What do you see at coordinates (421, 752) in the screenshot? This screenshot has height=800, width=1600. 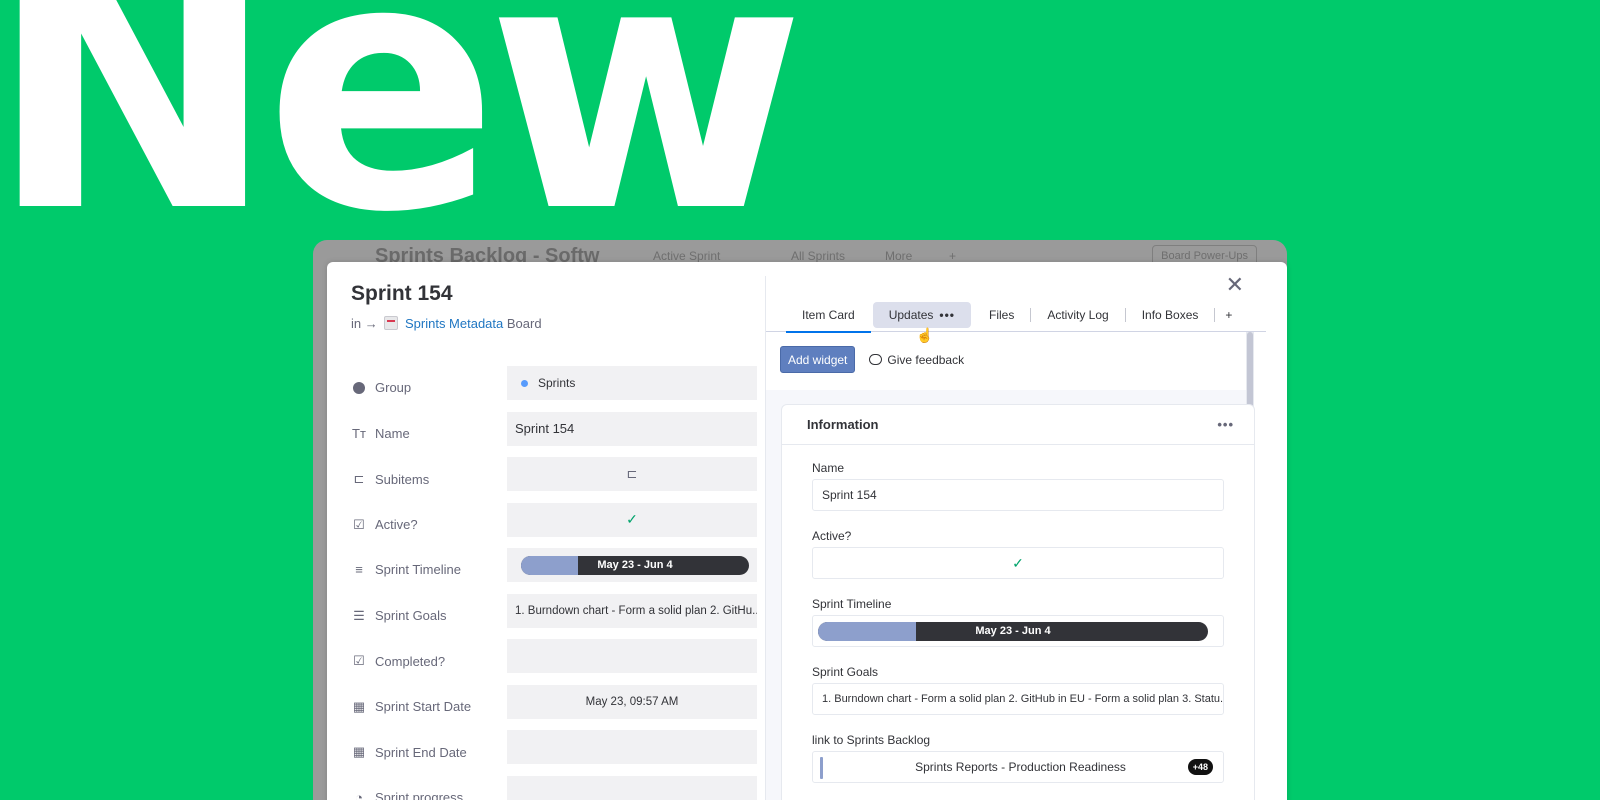 I see `field-label: Sprint End Date` at bounding box center [421, 752].